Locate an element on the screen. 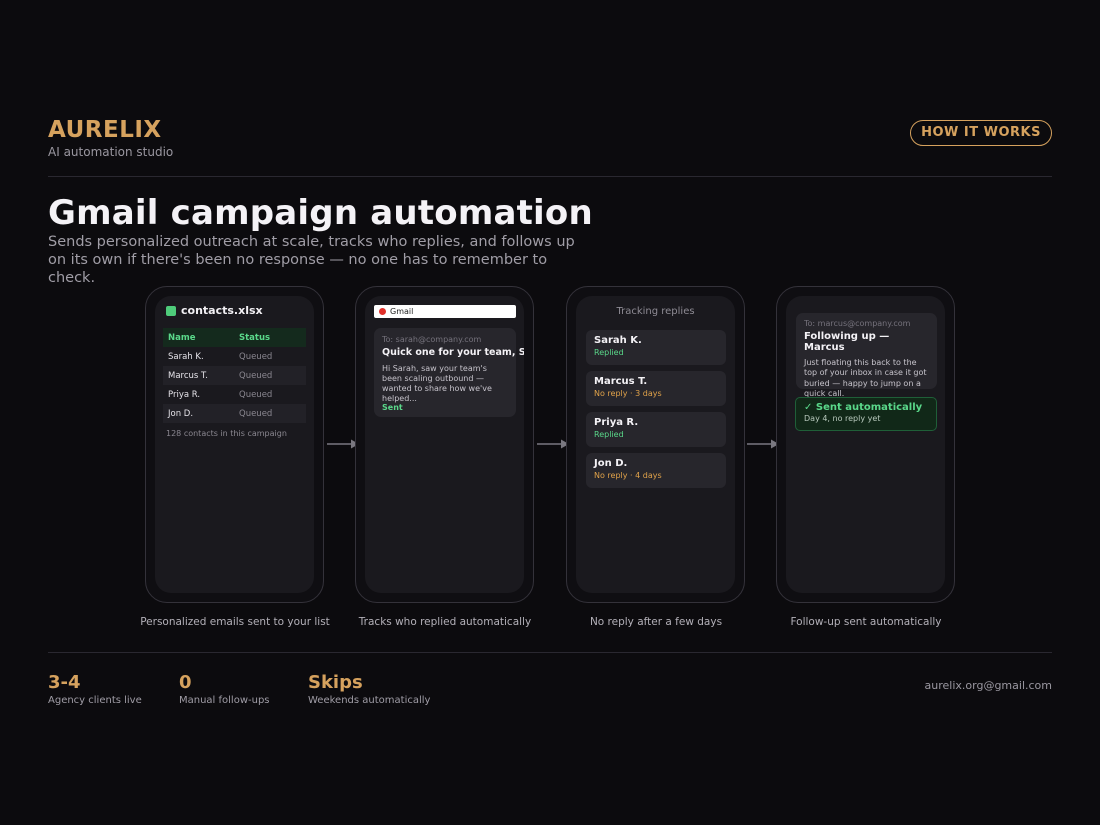 Image resolution: width=1100 pixels, height=825 pixels. reply-card: Marcus T. No reply · 3 days is located at coordinates (656, 388).